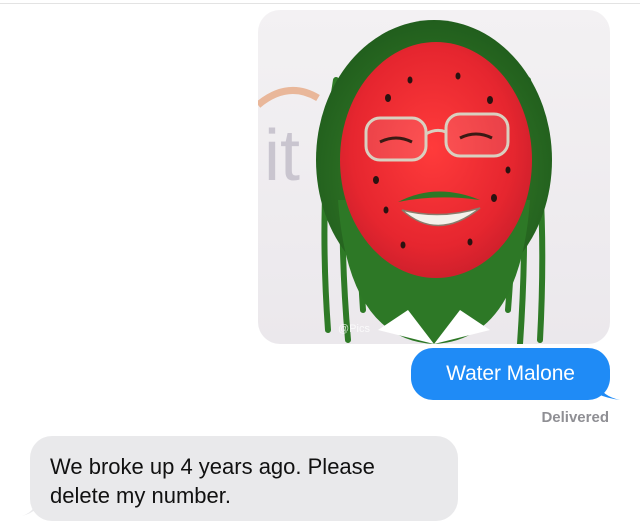 This screenshot has height=521, width=640. What do you see at coordinates (609, 392) in the screenshot?
I see `sent-bubble-tail` at bounding box center [609, 392].